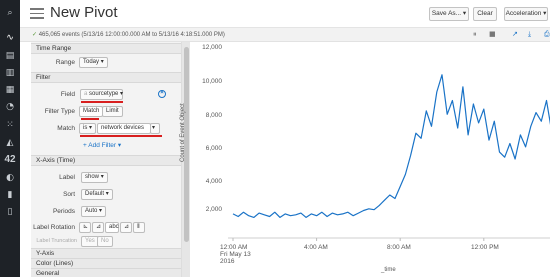  What do you see at coordinates (124, 128) in the screenshot?
I see `match-value-input: network devices` at bounding box center [124, 128].